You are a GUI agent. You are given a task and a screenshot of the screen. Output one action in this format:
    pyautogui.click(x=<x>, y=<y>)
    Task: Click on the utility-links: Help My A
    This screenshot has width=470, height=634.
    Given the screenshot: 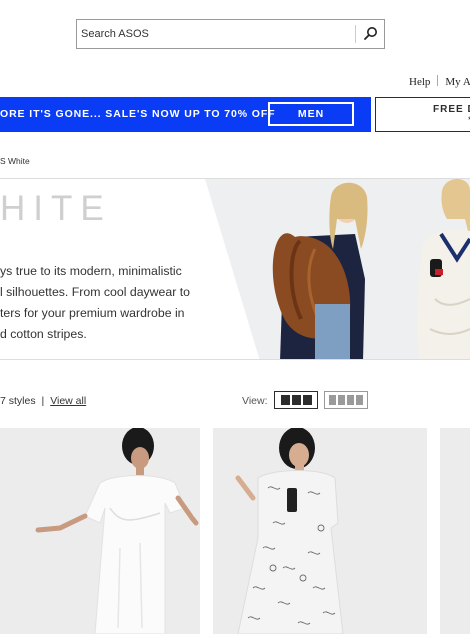 What is the action you would take?
    pyautogui.click(x=439, y=81)
    